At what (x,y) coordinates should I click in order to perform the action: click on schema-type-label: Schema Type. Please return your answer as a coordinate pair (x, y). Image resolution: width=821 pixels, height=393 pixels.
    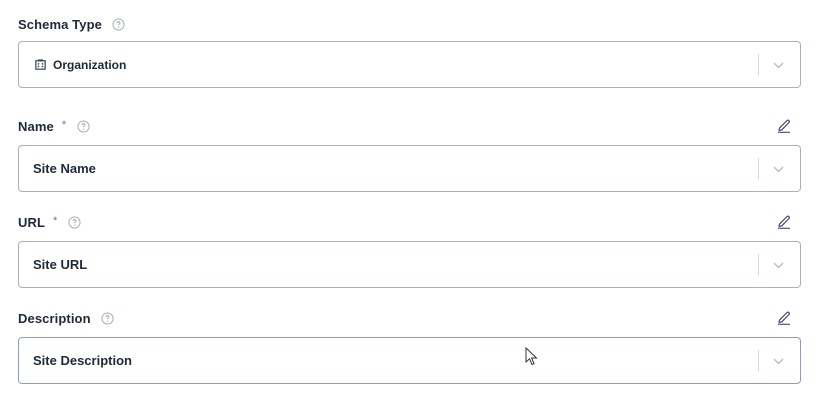
    Looking at the image, I should click on (60, 24).